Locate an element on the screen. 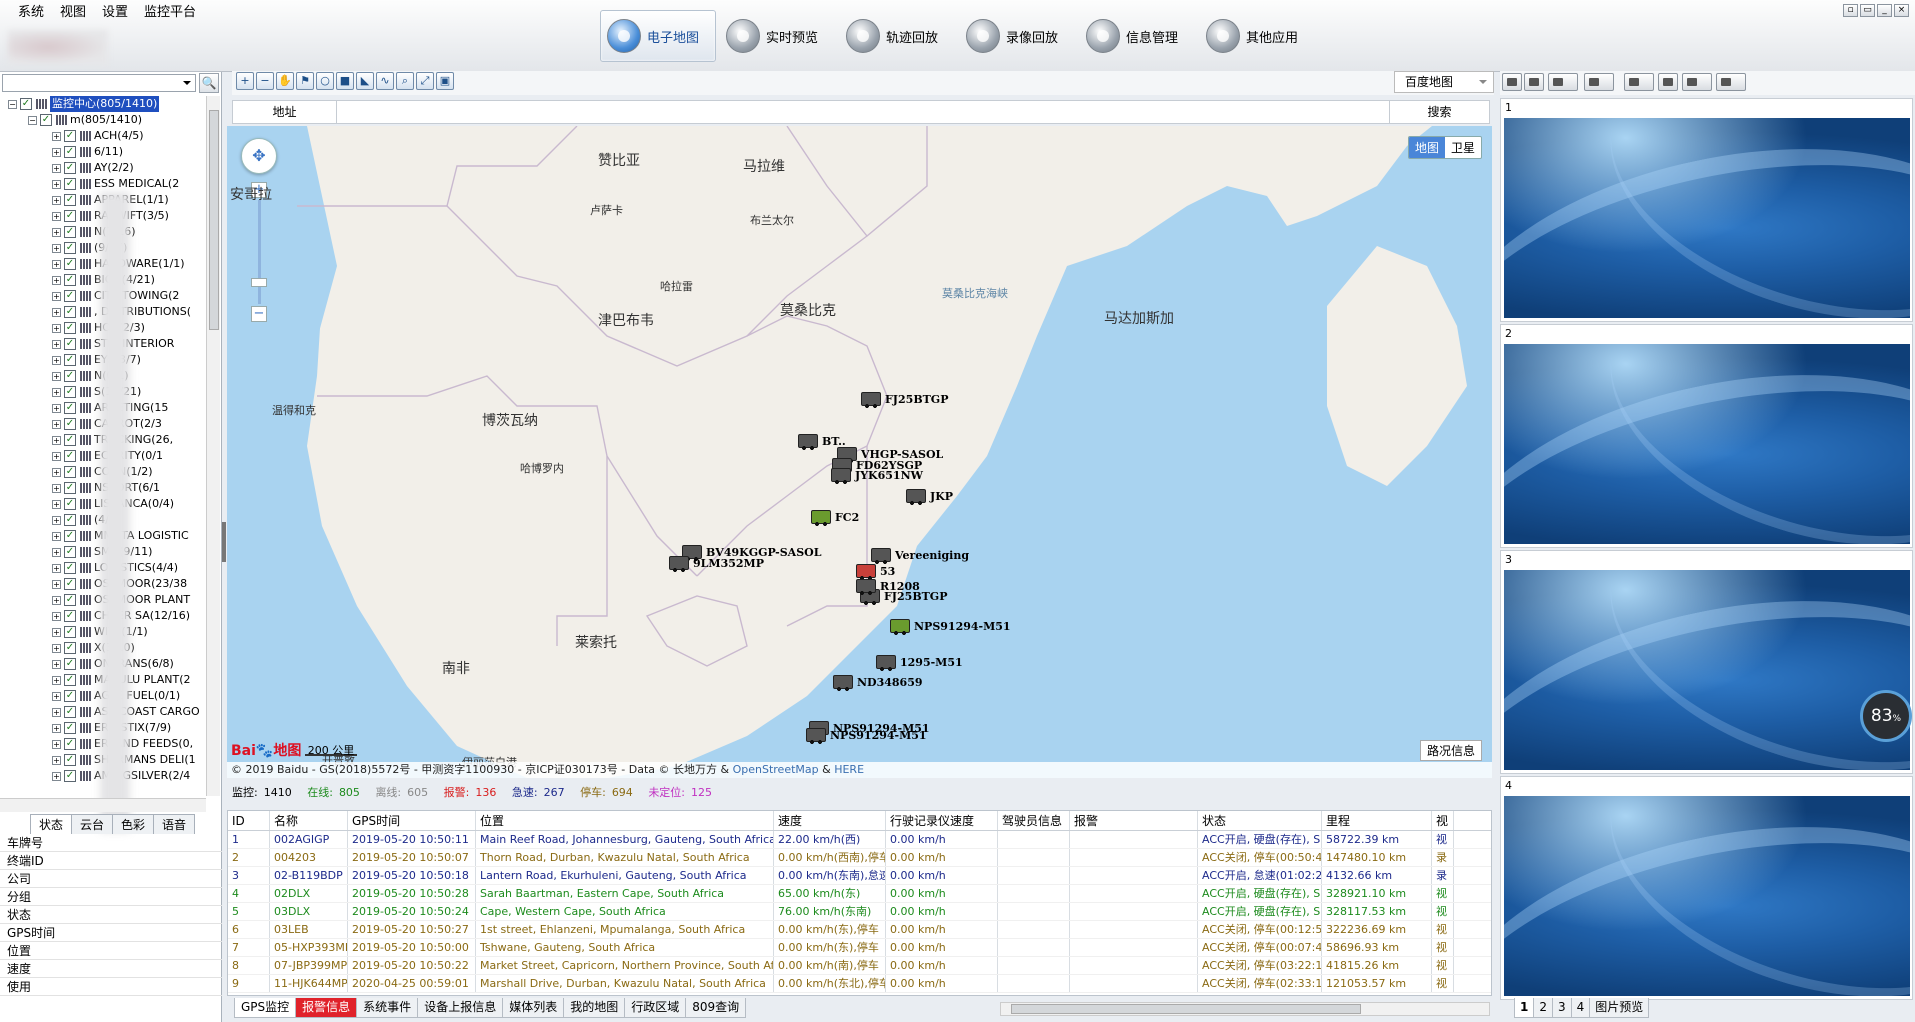 This screenshot has width=1915, height=1022. rect-tool-icon: ■ is located at coordinates (345, 81).